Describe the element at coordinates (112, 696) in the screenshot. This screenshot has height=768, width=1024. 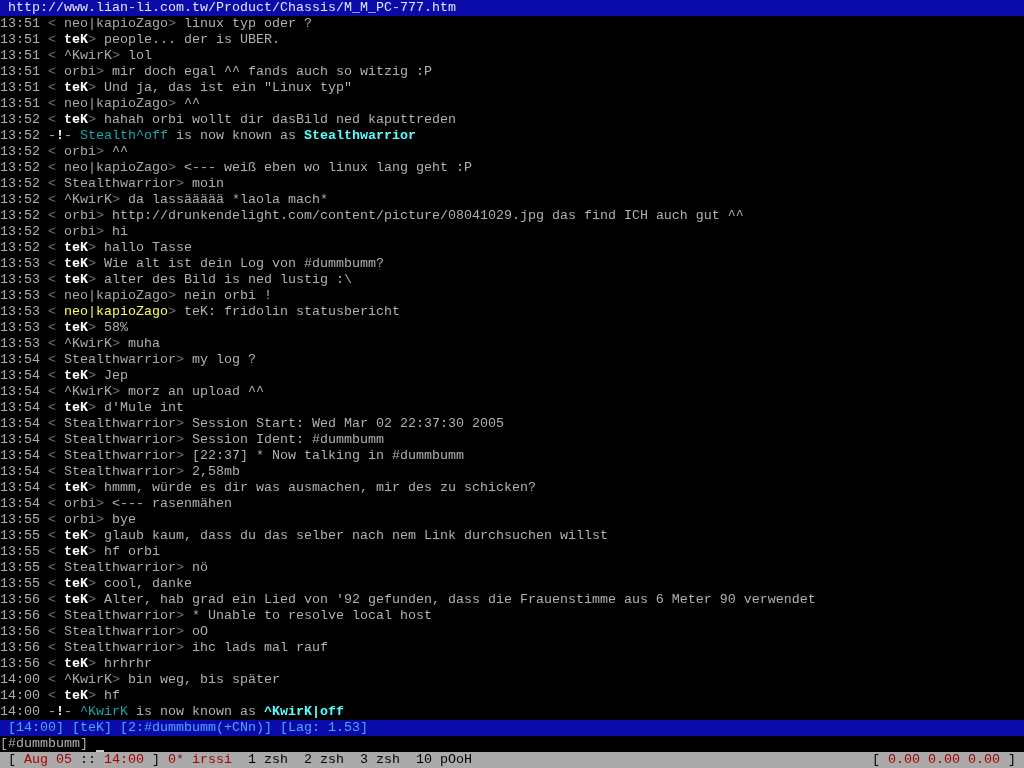
I see `message-text: hf` at that location.